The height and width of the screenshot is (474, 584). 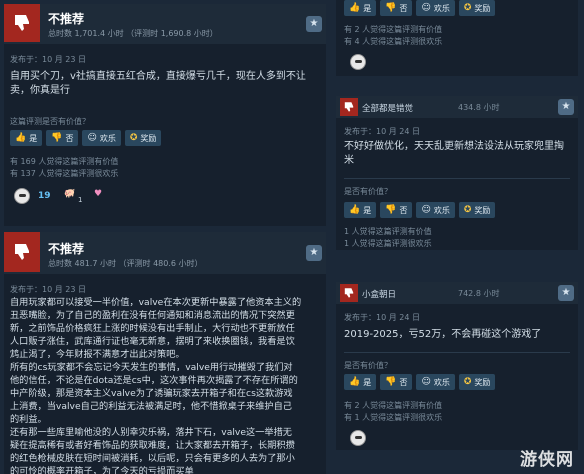 I want to click on playtime: 总时数 1,701.4 小时 （评测时 1,690.8 小时）, so click(x=133, y=33).